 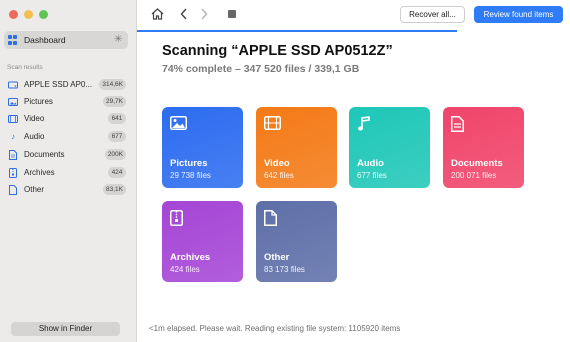 What do you see at coordinates (45, 40) in the screenshot?
I see `sidebar-item-label: Dashboard` at bounding box center [45, 40].